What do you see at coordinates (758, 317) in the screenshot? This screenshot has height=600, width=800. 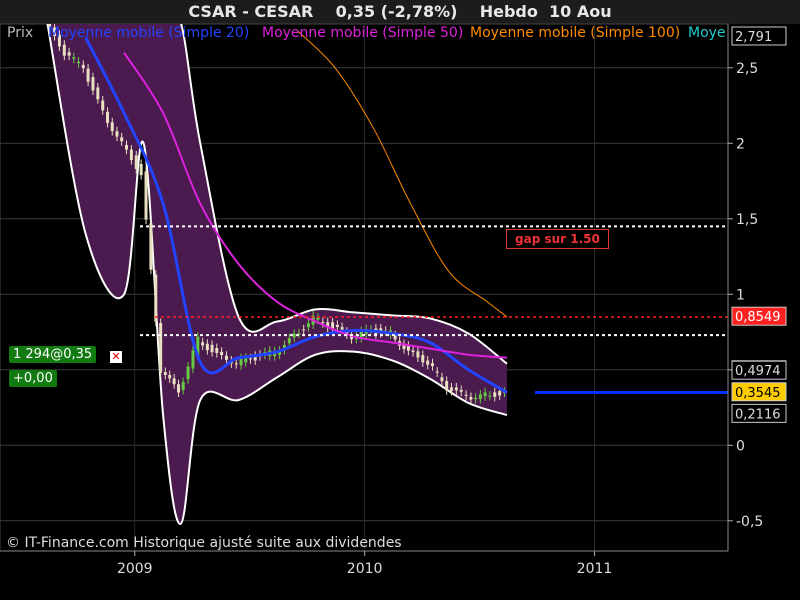 I see `price-tag-label: 0,8549` at bounding box center [758, 317].